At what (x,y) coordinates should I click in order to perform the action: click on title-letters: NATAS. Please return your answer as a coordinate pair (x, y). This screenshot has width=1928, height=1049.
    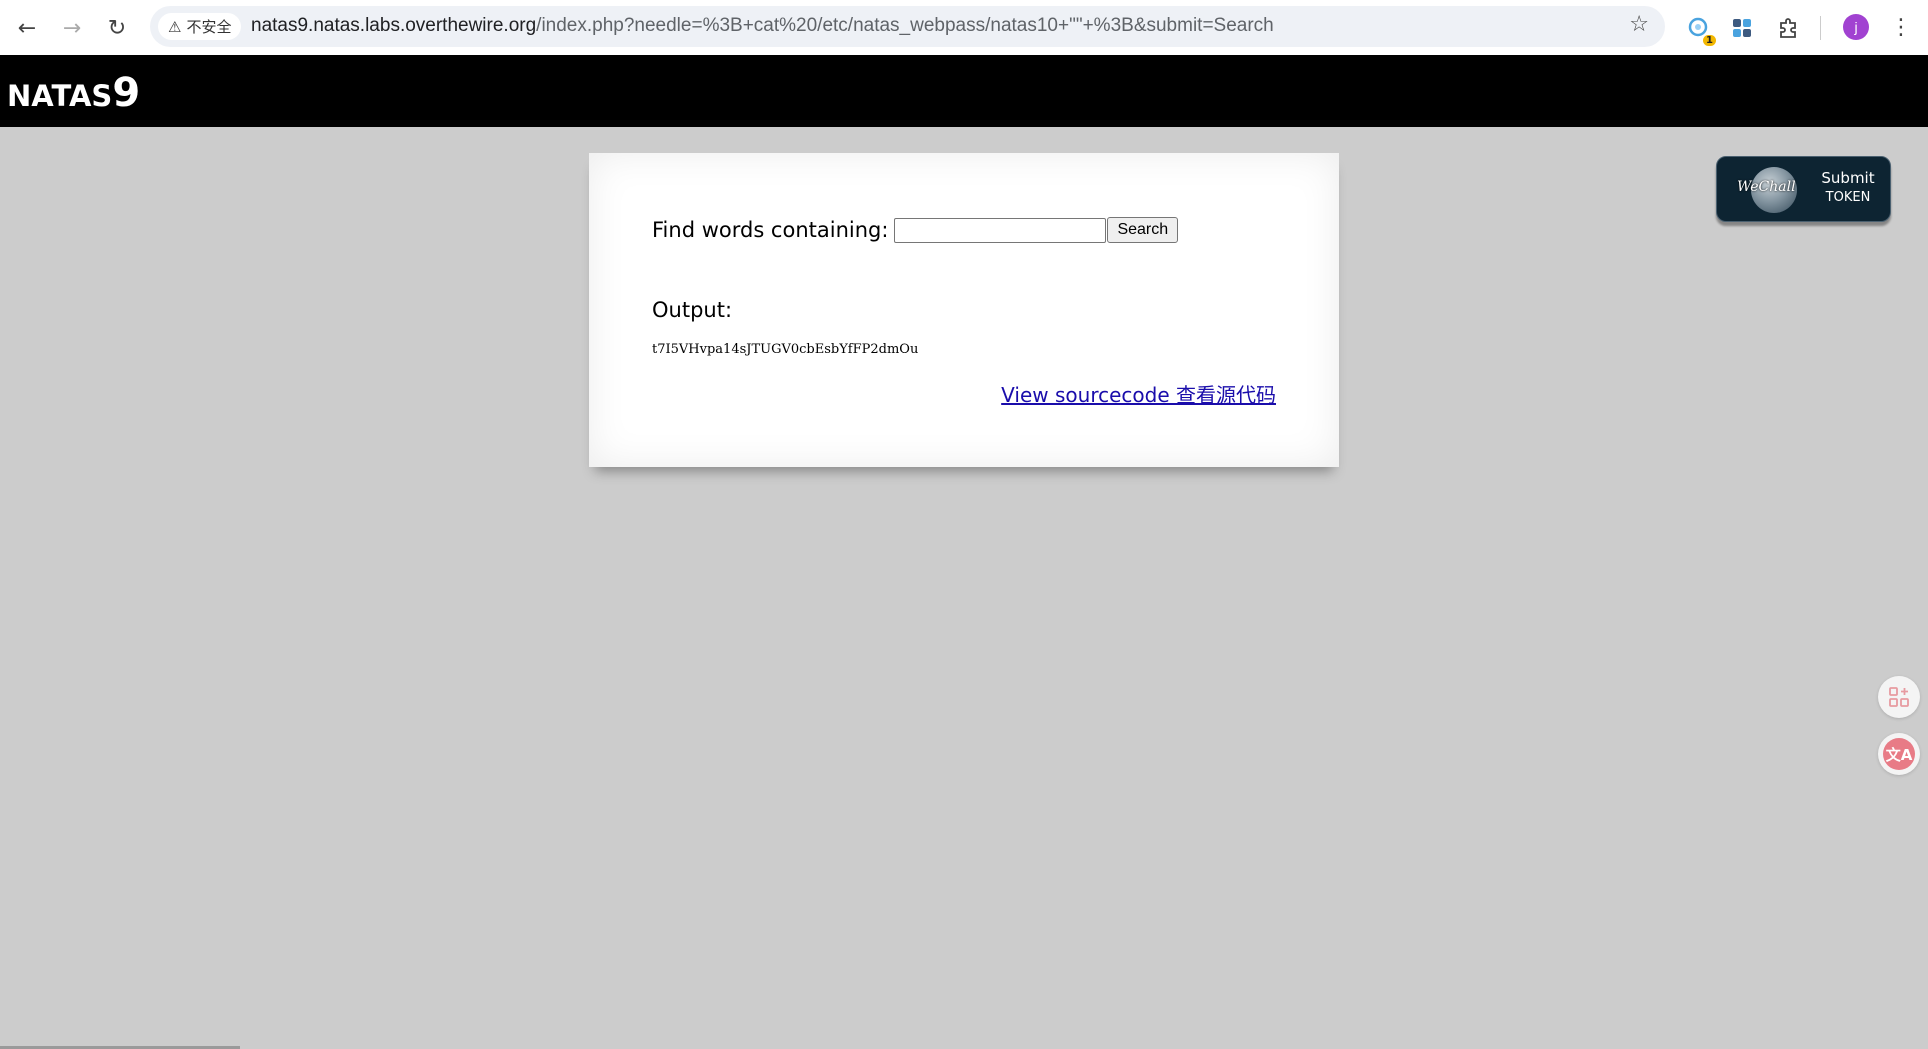
    Looking at the image, I should click on (60, 96).